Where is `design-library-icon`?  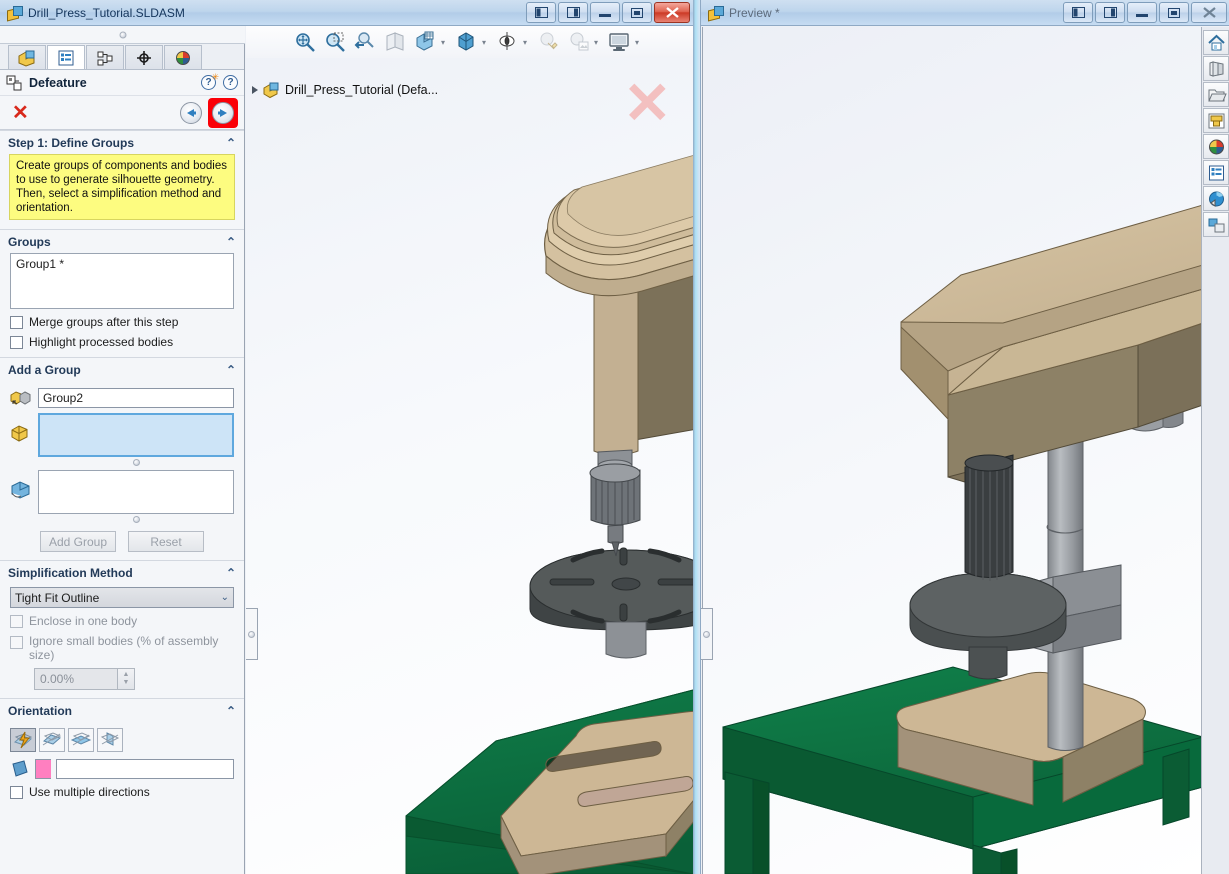 design-library-icon is located at coordinates (1216, 68).